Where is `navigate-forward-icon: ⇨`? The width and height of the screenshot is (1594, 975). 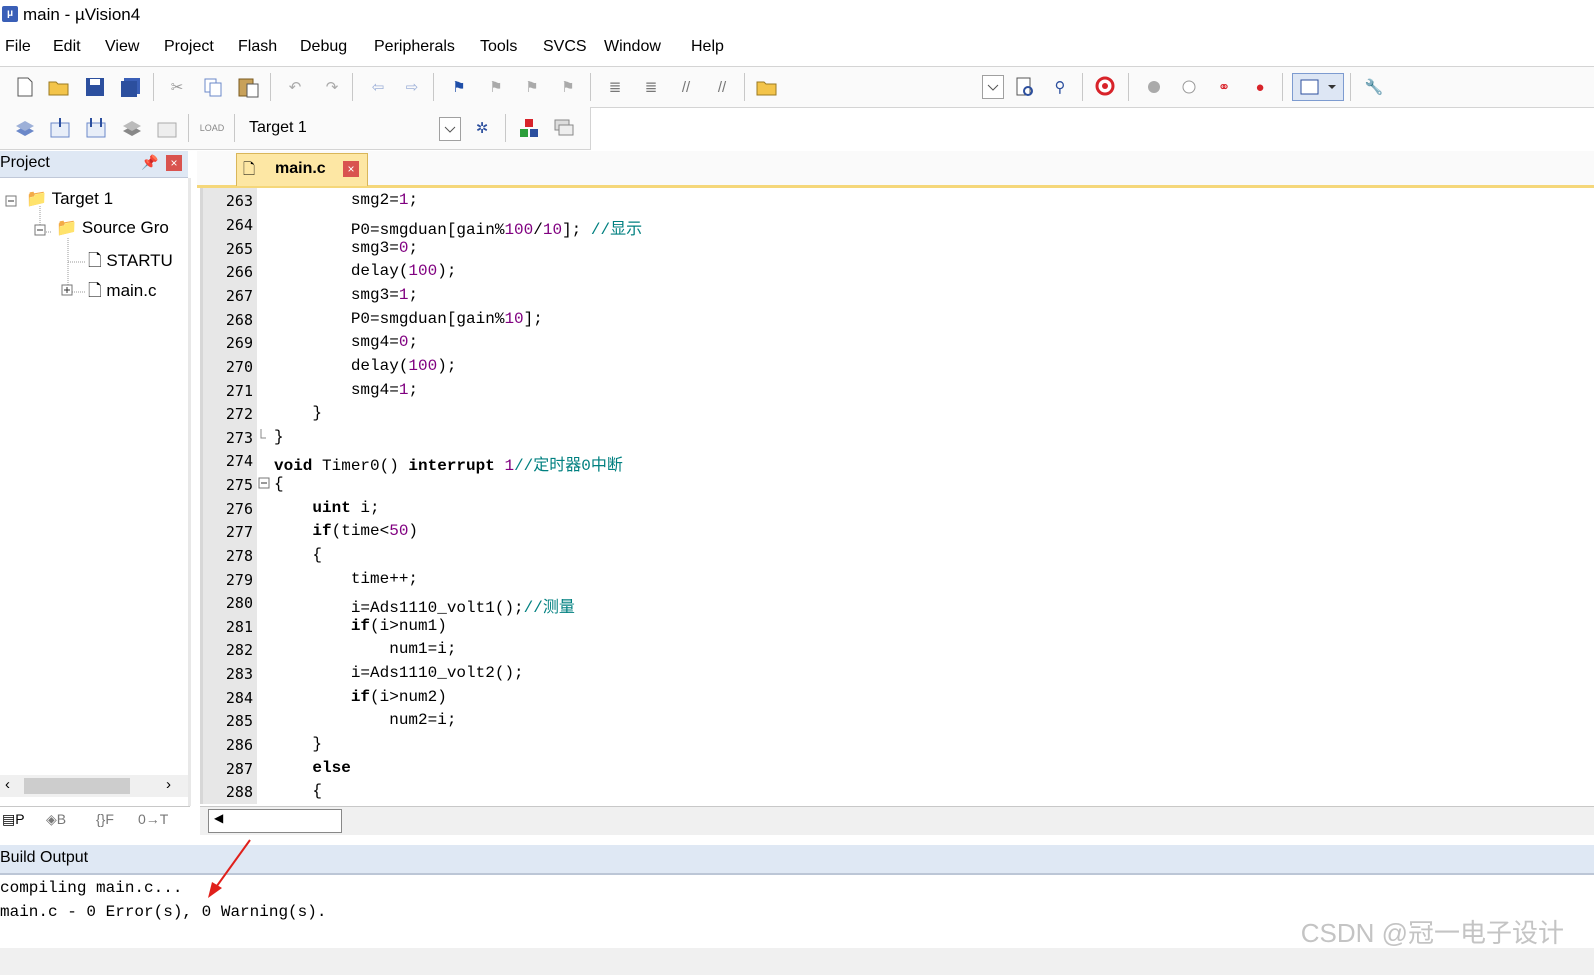
navigate-forward-icon: ⇨ is located at coordinates (412, 87).